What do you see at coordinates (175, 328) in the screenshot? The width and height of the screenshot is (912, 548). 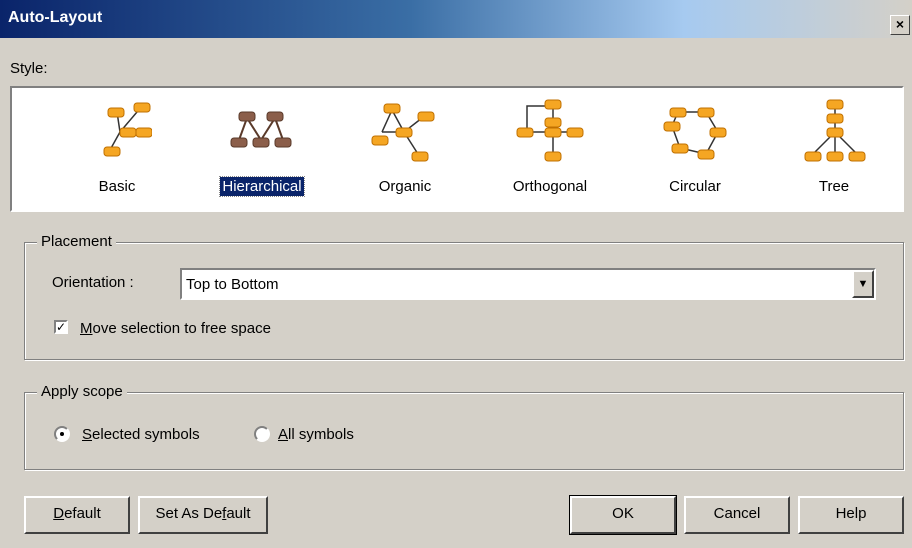 I see `move-selection-label: Move selection to free space` at bounding box center [175, 328].